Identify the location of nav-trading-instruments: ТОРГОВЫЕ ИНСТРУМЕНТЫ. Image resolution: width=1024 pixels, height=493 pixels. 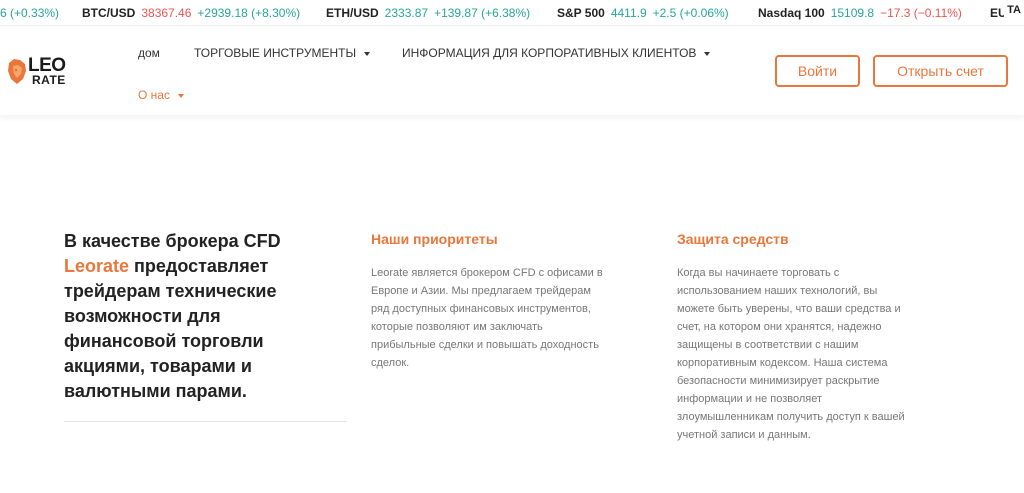
(282, 53).